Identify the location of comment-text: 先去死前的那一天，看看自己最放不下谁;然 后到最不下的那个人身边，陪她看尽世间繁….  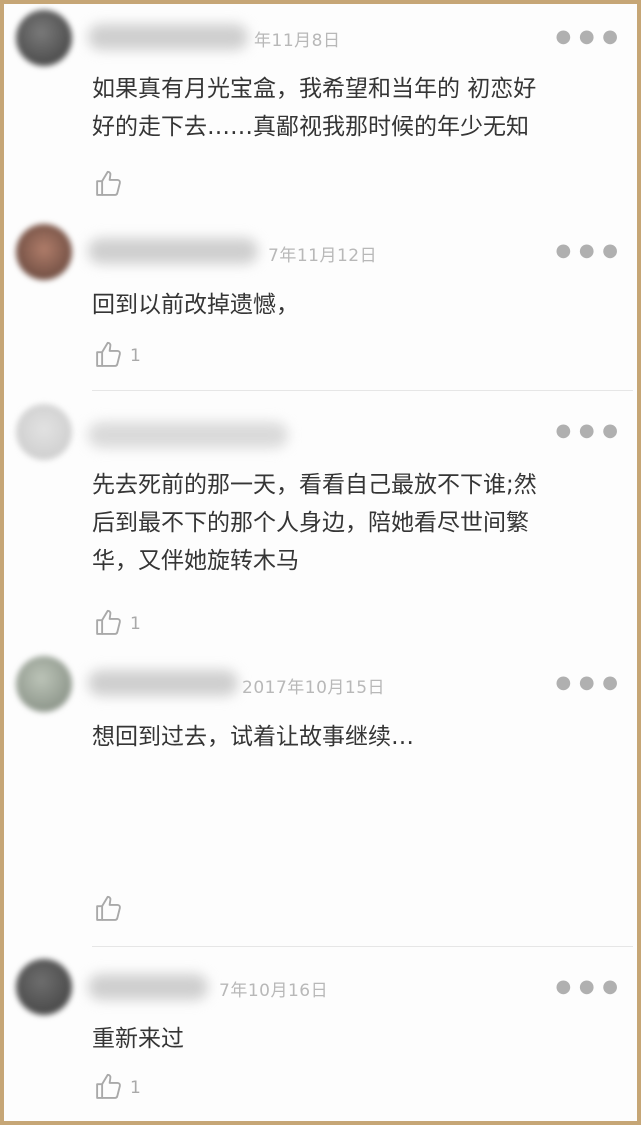
(314, 523).